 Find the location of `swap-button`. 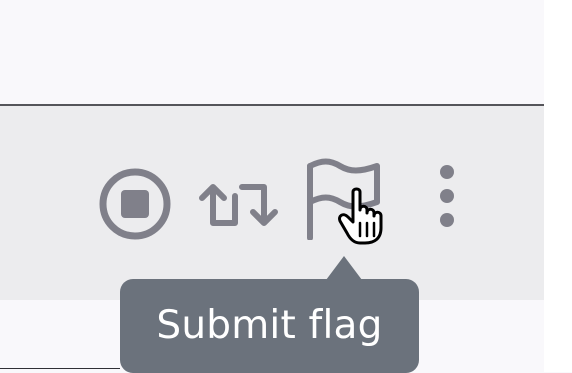

swap-button is located at coordinates (239, 204).